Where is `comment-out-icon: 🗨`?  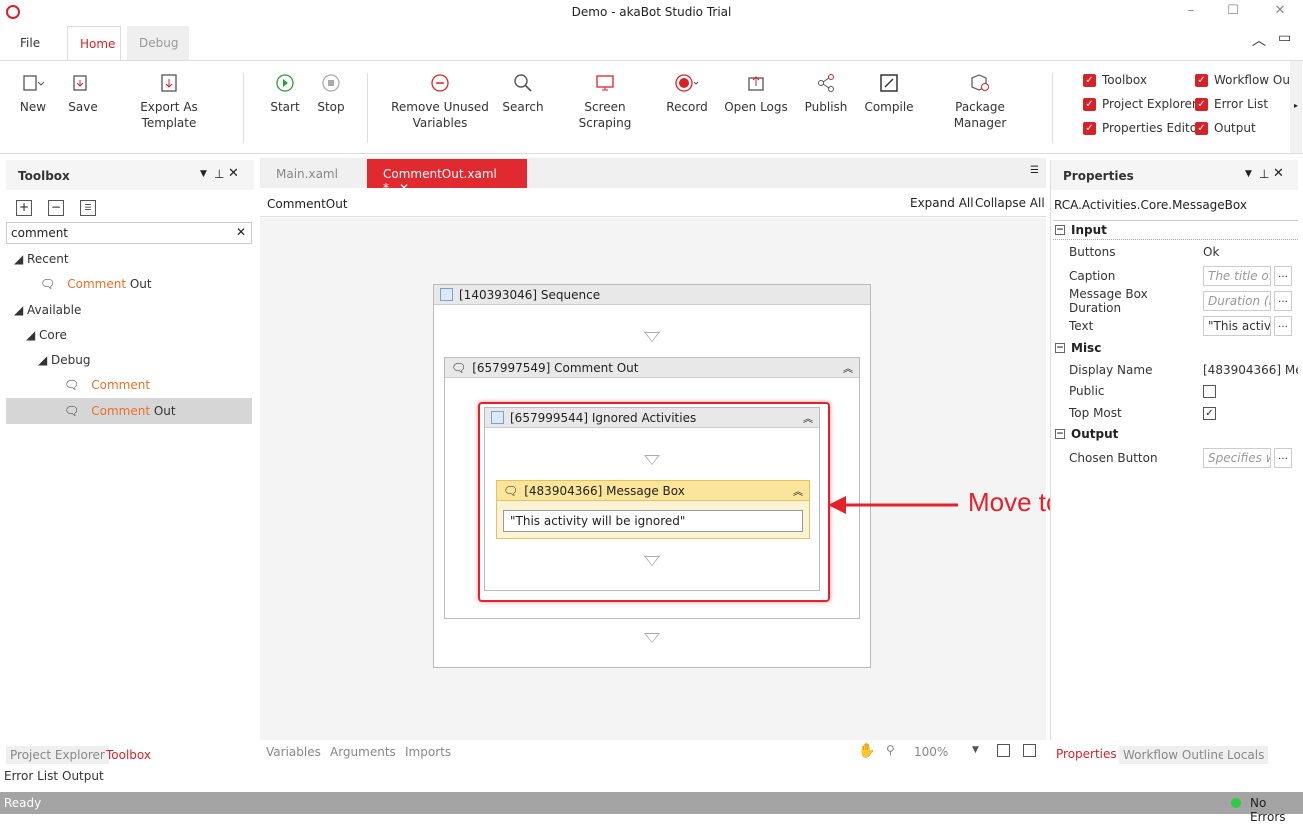
comment-out-icon: 🗨 is located at coordinates (459, 367).